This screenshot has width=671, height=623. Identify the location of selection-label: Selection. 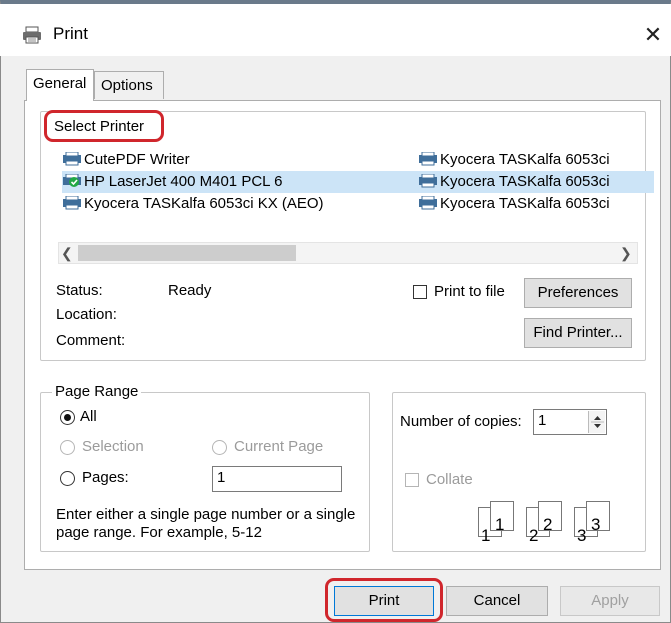
(113, 446).